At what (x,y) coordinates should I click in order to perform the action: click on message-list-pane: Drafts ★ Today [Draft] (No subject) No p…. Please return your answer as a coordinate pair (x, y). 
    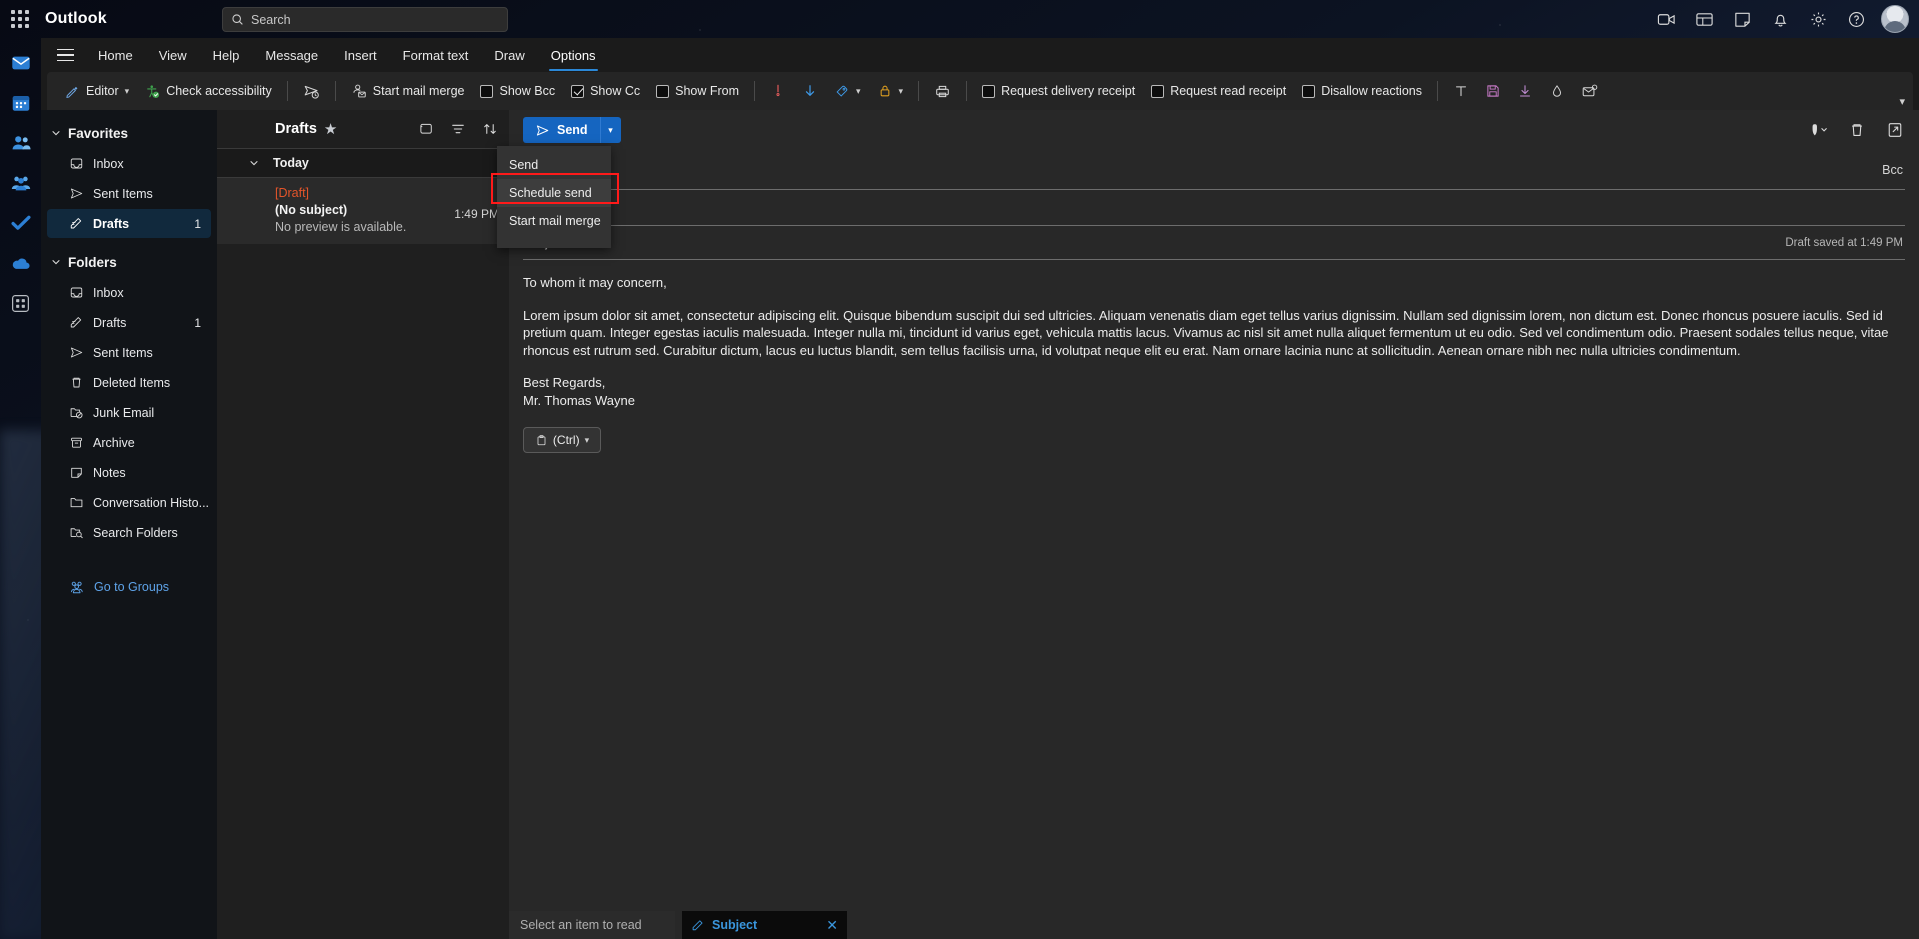
    Looking at the image, I should click on (363, 524).